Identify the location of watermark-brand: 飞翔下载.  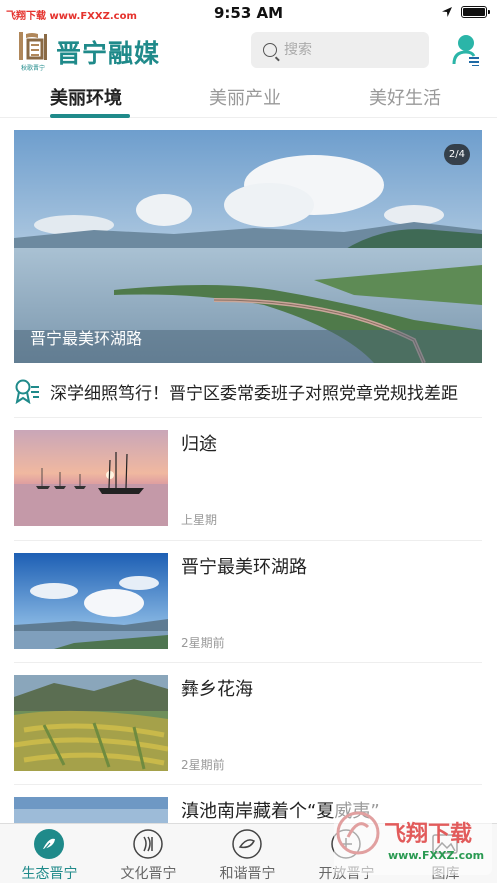
(428, 834).